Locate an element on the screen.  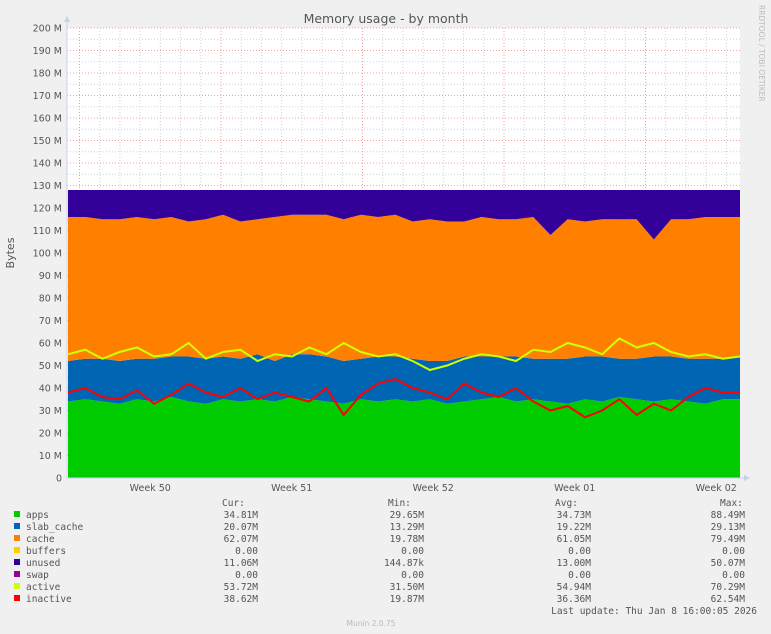
y-tick-label: 170 M is located at coordinates (47, 96).